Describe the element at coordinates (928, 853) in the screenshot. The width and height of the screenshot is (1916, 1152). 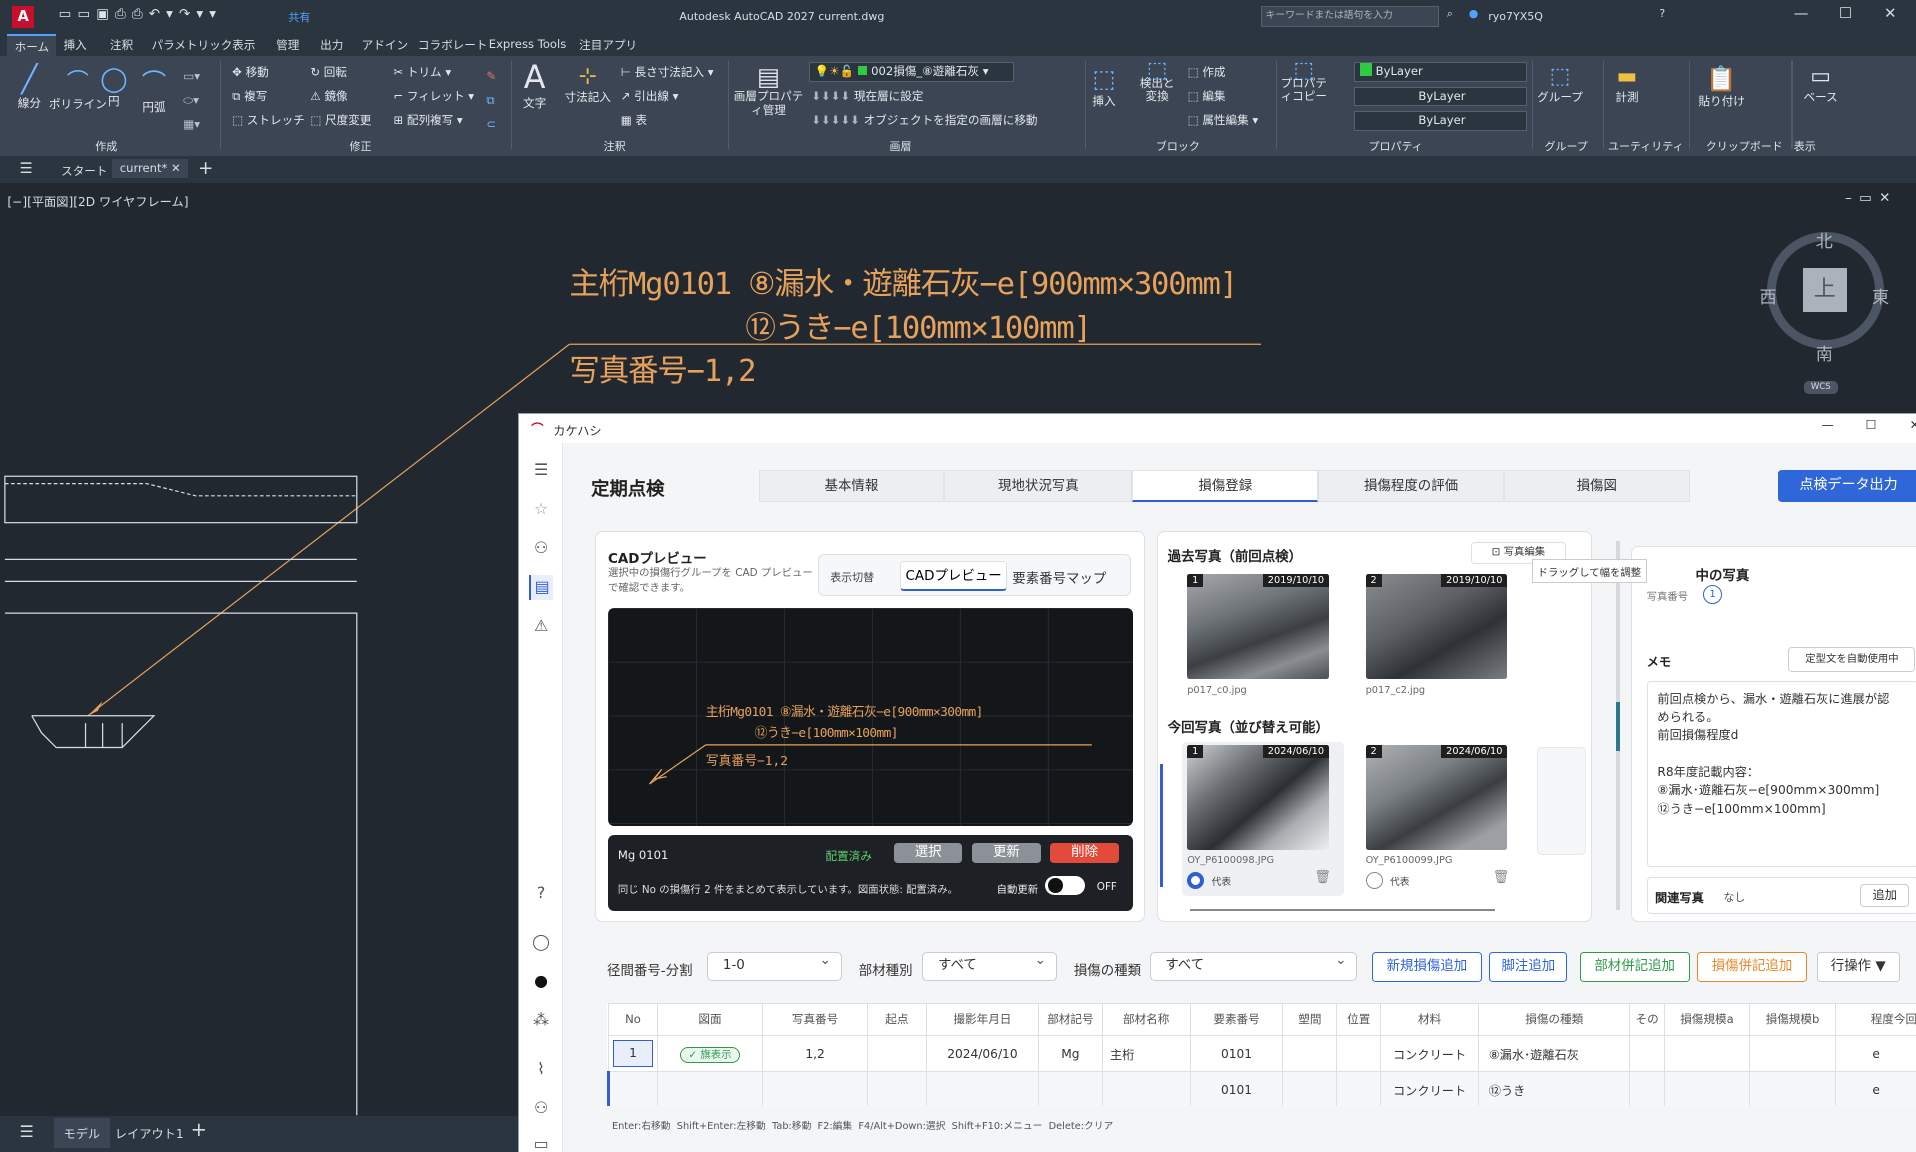
I see `select-button: 選択` at that location.